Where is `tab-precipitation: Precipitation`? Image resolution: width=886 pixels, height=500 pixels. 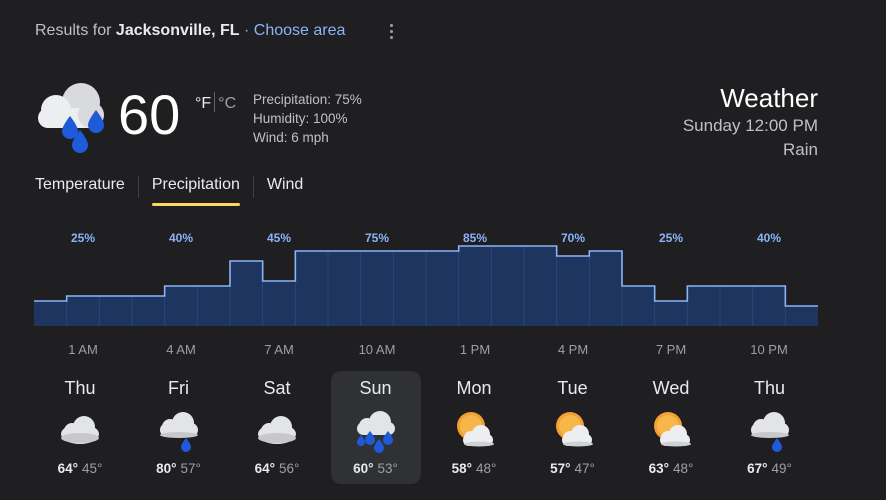 tab-precipitation: Precipitation is located at coordinates (195, 191).